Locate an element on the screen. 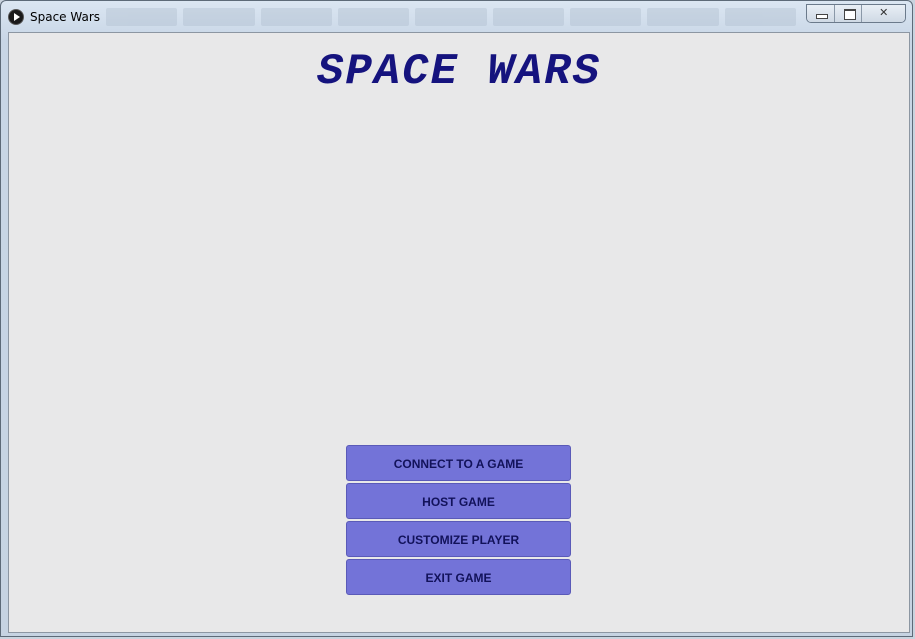 Image resolution: width=915 pixels, height=639 pixels. minimize-icon is located at coordinates (822, 16).